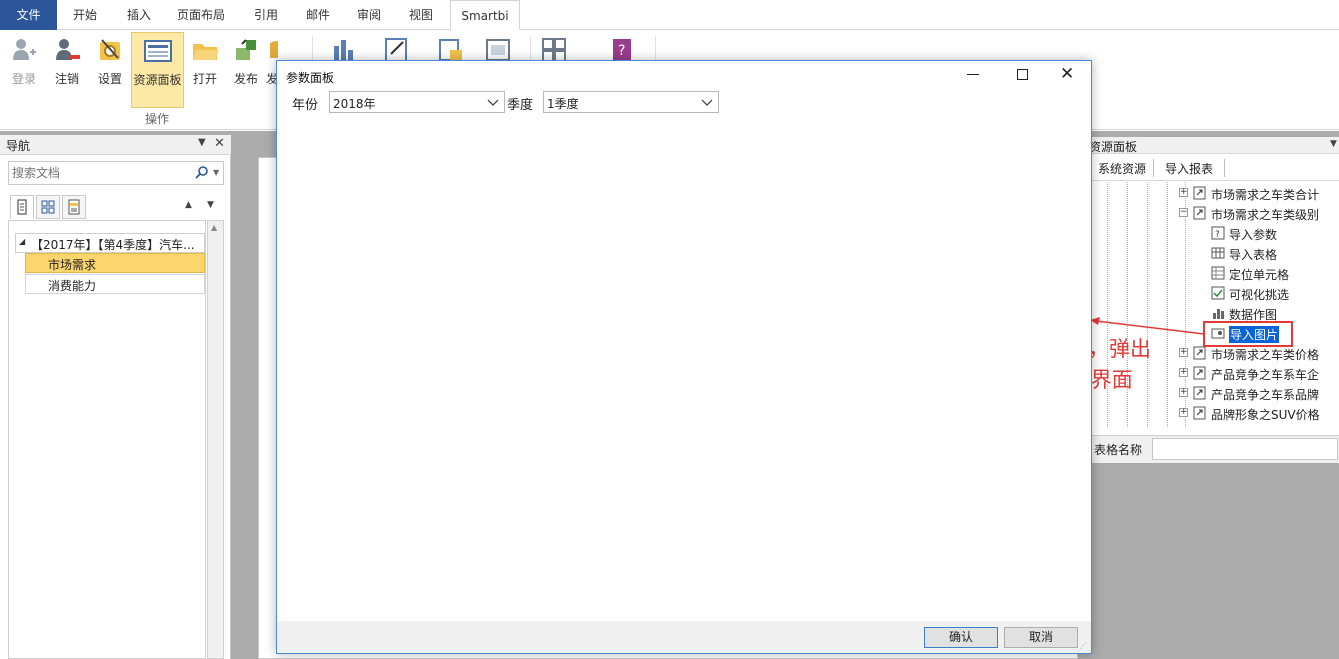  What do you see at coordinates (206, 52) in the screenshot?
I see `open-folder-icon` at bounding box center [206, 52].